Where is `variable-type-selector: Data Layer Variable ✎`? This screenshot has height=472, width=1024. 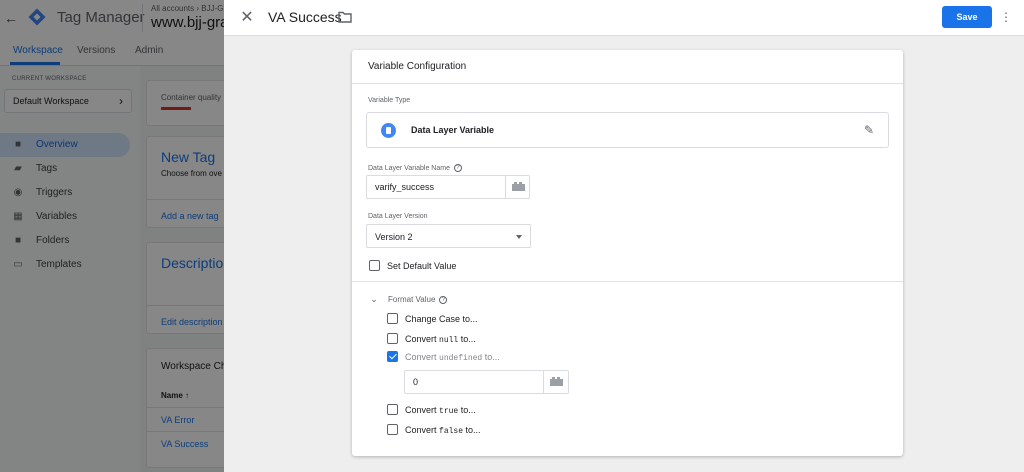
variable-type-selector: Data Layer Variable ✎ is located at coordinates (627, 130).